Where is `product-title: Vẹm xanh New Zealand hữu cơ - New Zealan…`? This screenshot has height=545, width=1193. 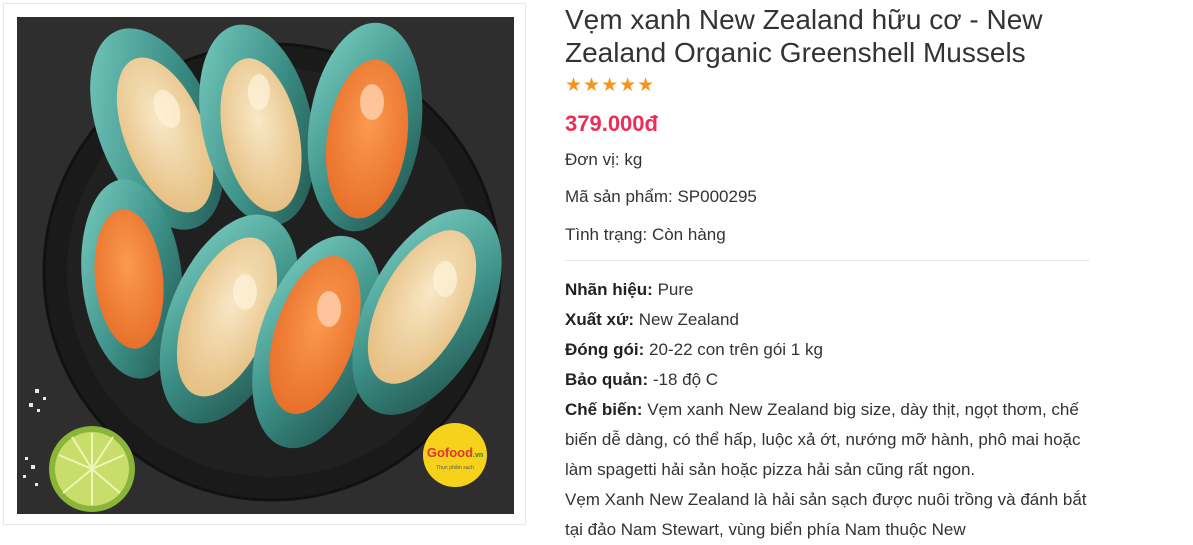 product-title: Vẹm xanh New Zealand hữu cơ - New Zealan… is located at coordinates (804, 36).